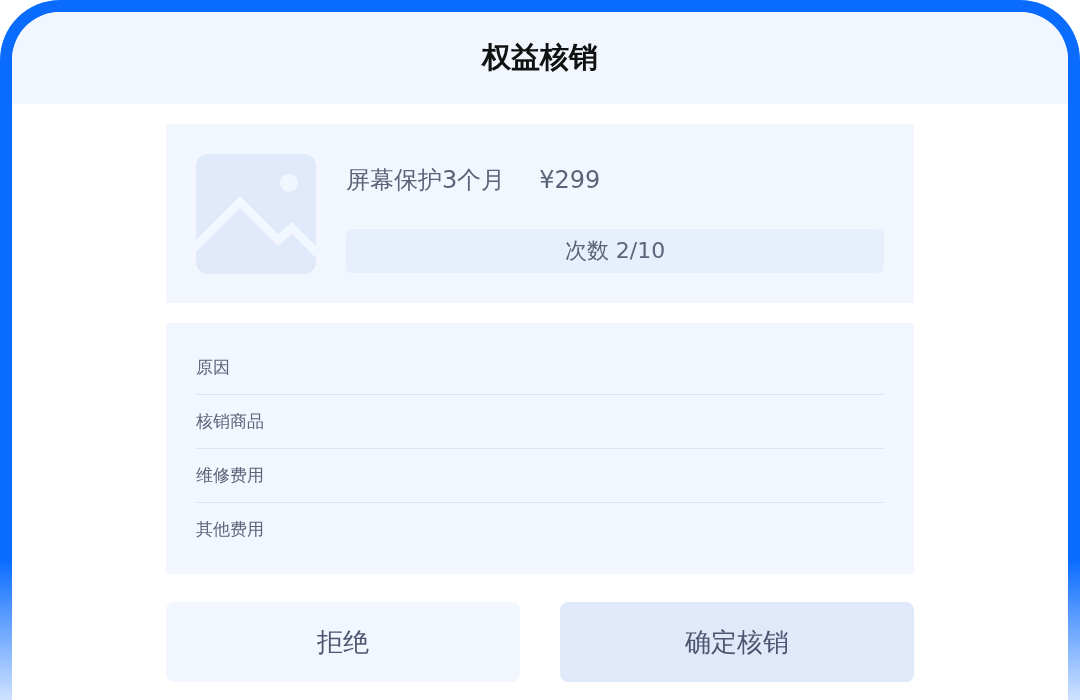 The width and height of the screenshot is (1080, 700). Describe the element at coordinates (570, 180) in the screenshot. I see `product-price: ¥299` at that location.